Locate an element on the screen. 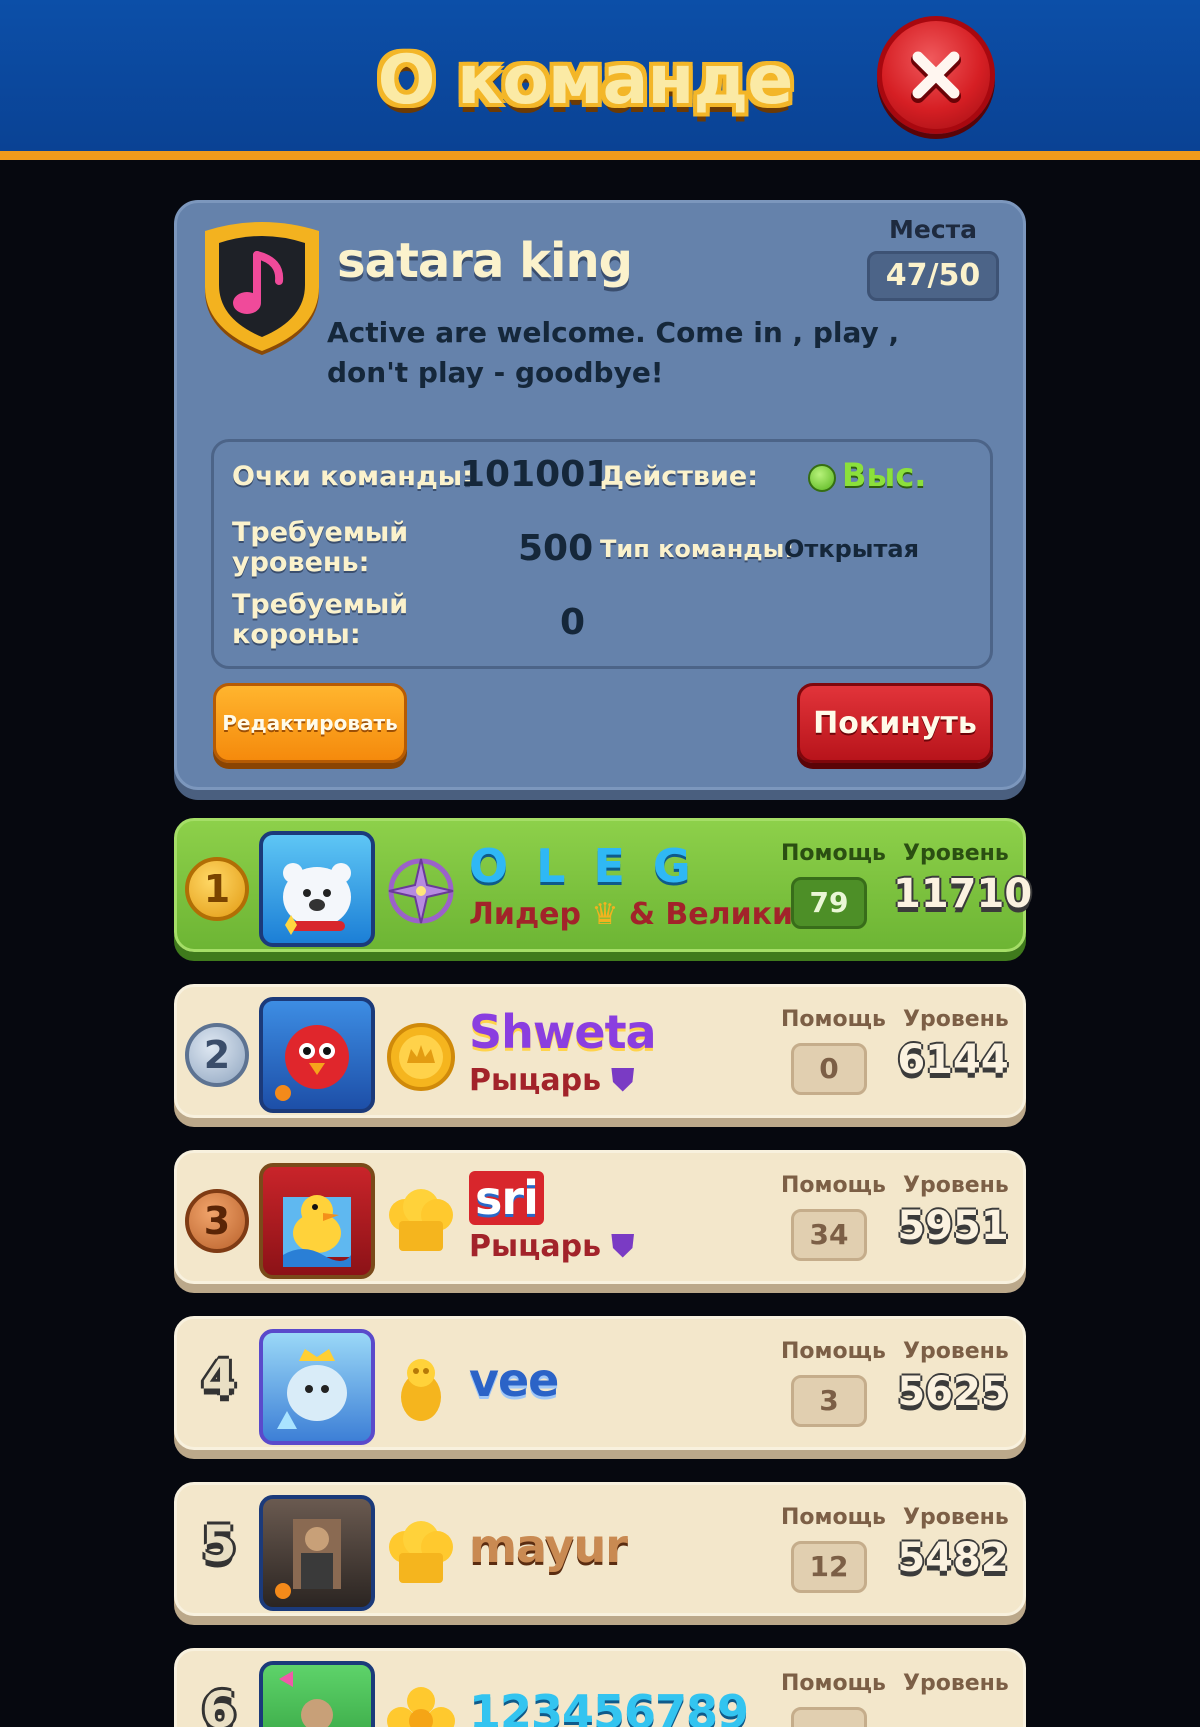 The image size is (1200, 1727). member-role: Лидер ♛ & Велики is located at coordinates (631, 914).